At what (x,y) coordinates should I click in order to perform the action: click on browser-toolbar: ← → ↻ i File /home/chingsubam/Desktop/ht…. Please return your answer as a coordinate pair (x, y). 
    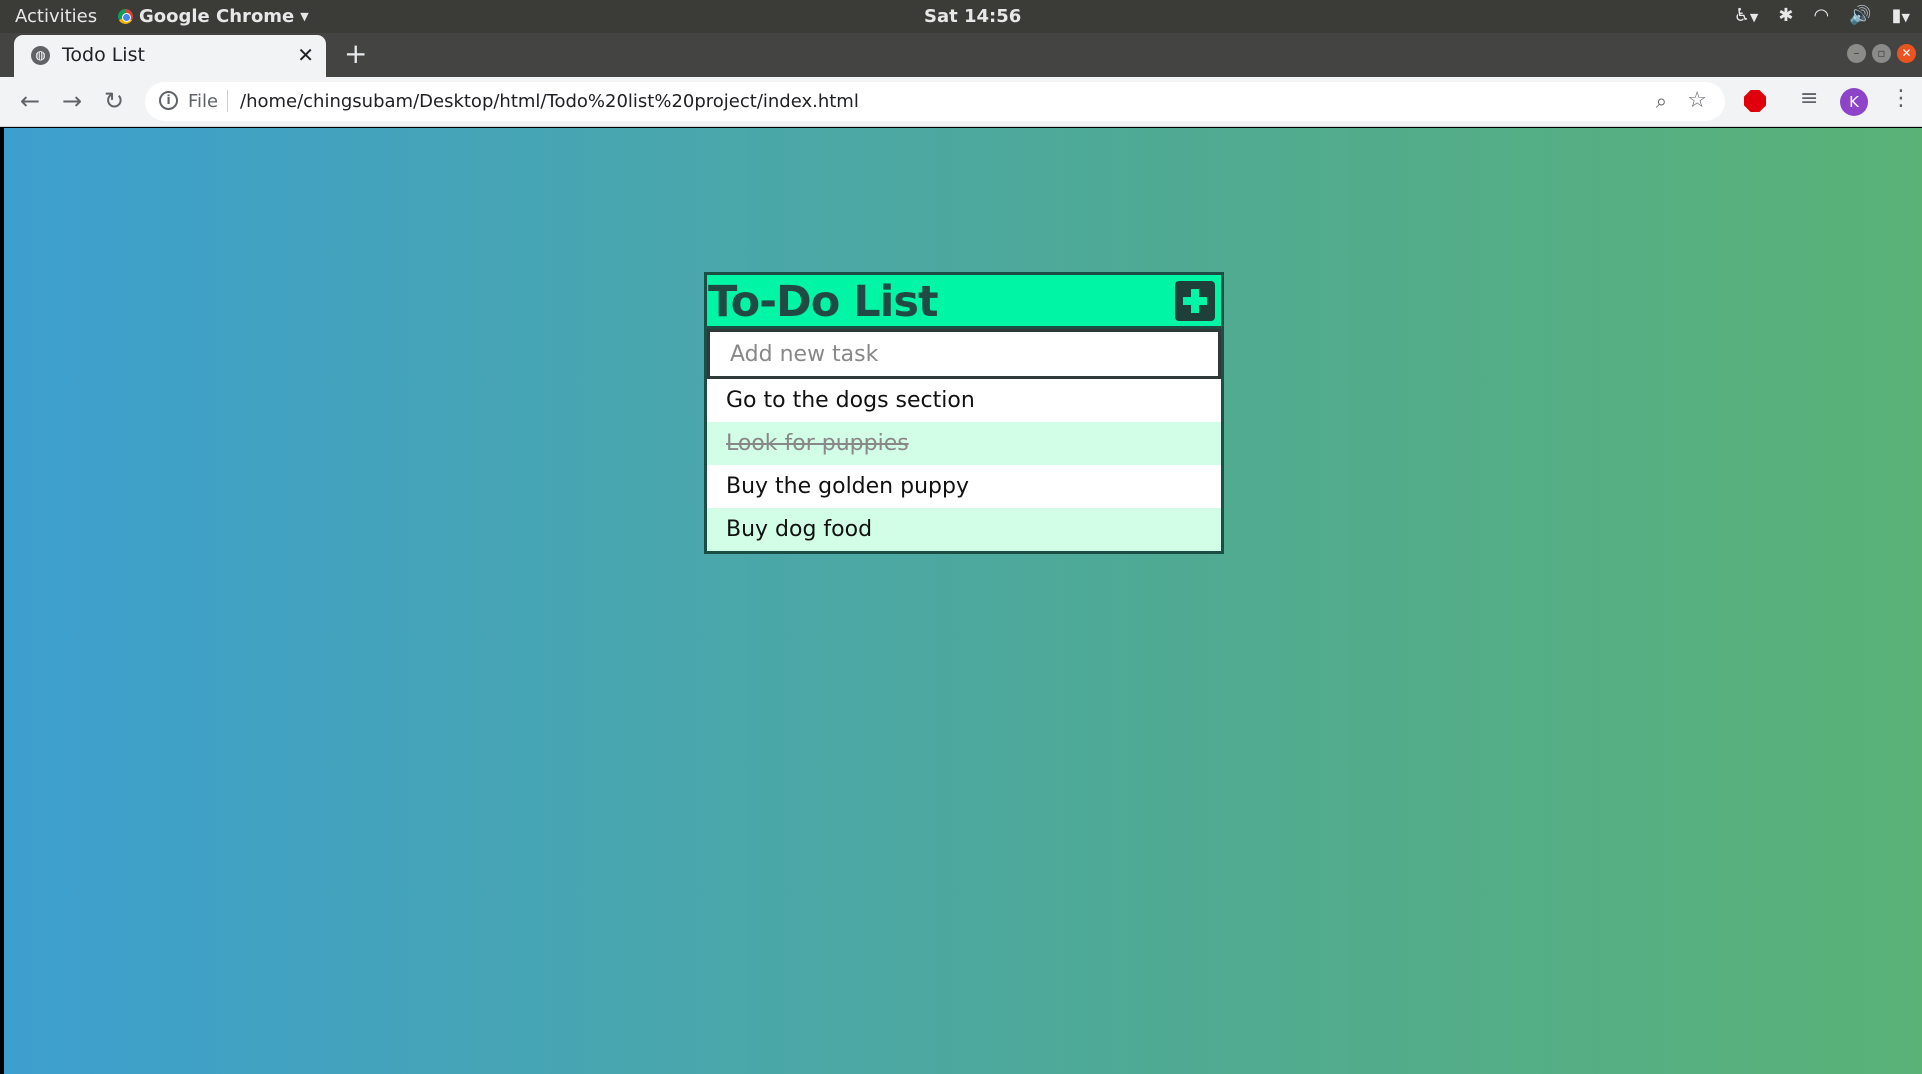
    Looking at the image, I should click on (961, 102).